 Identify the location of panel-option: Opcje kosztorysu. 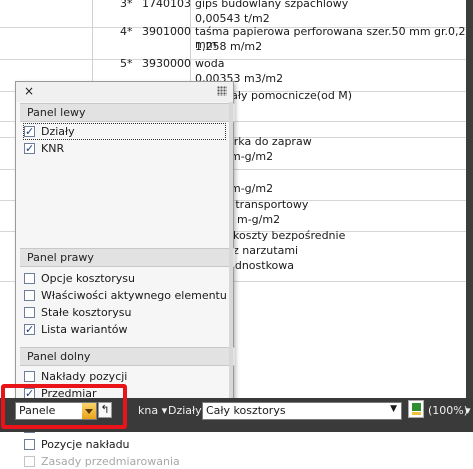
(79, 278).